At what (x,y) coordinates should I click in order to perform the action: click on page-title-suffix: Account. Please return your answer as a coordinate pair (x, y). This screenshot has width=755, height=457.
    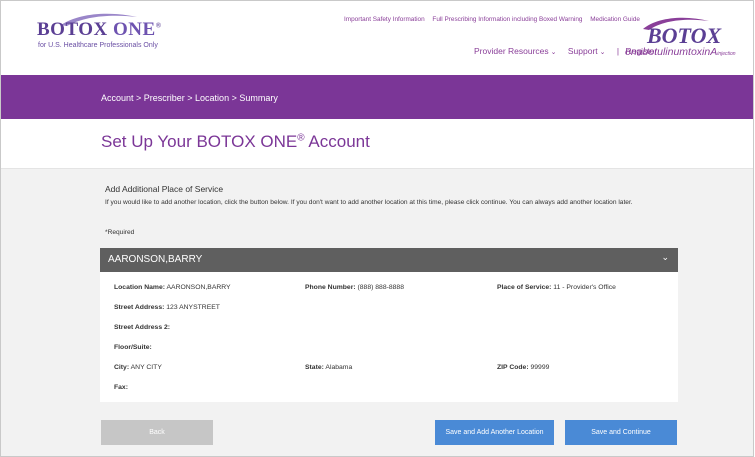
    Looking at the image, I should click on (337, 141).